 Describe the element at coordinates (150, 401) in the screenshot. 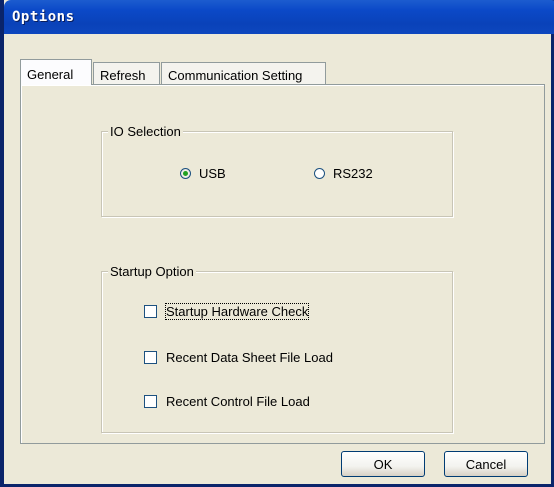

I see `checkbox-recent-control-file` at that location.